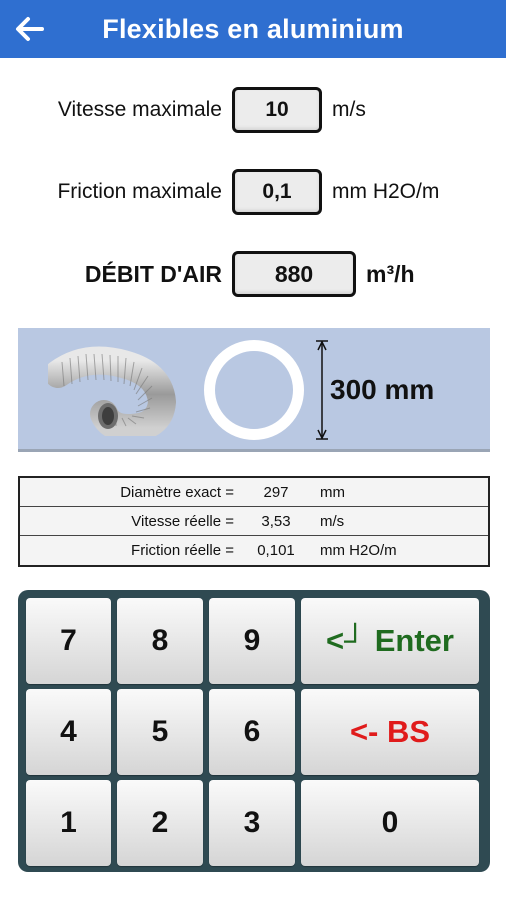 The height and width of the screenshot is (900, 506). I want to click on enter-button: <┘ Enter, so click(390, 641).